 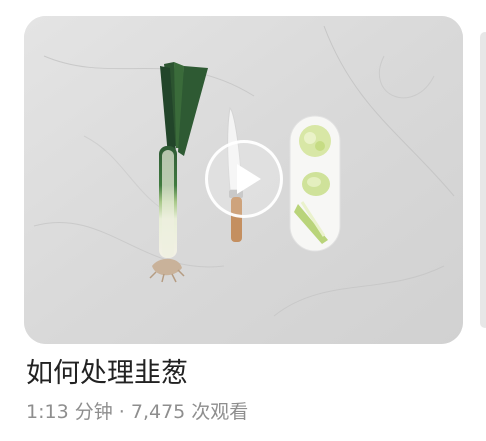 What do you see at coordinates (107, 374) in the screenshot?
I see `video-title: 如何处理韭葱` at bounding box center [107, 374].